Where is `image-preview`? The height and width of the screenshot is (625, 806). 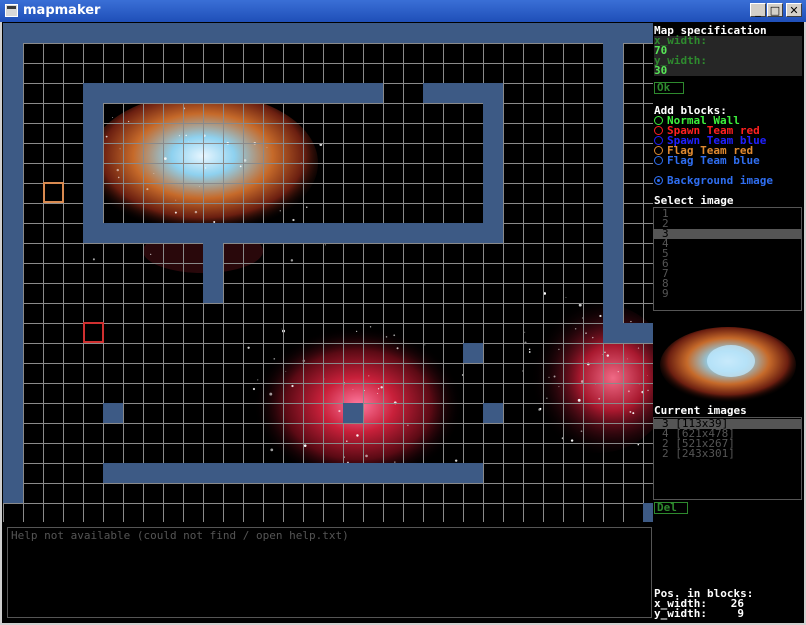 image-preview is located at coordinates (728, 364).